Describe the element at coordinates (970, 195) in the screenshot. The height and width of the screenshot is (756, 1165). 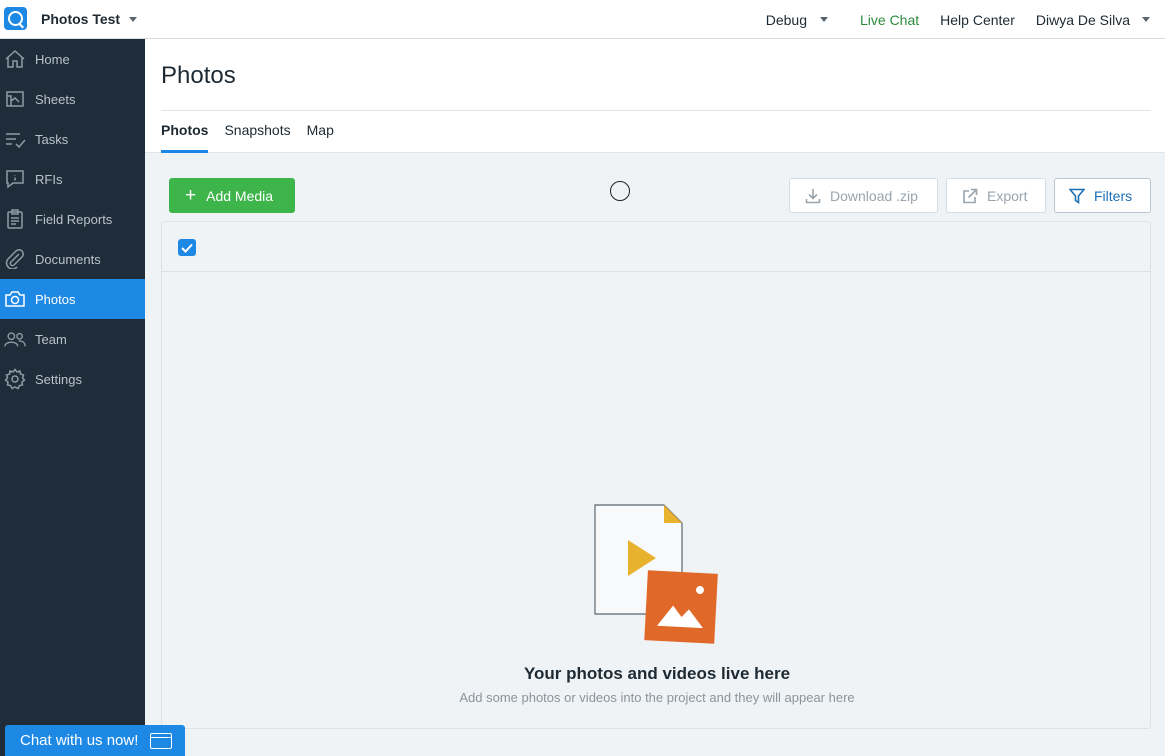
I see `share-icon` at that location.